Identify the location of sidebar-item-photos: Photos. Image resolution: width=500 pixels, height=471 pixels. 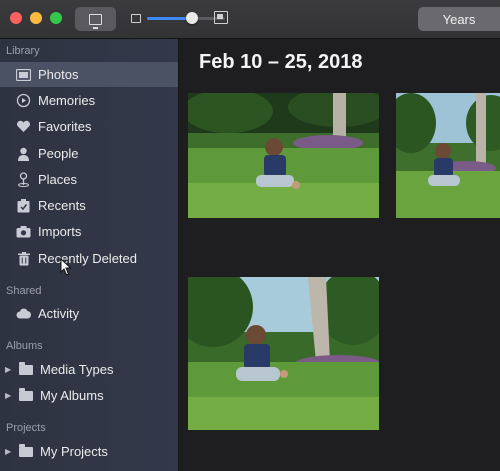
(89, 74).